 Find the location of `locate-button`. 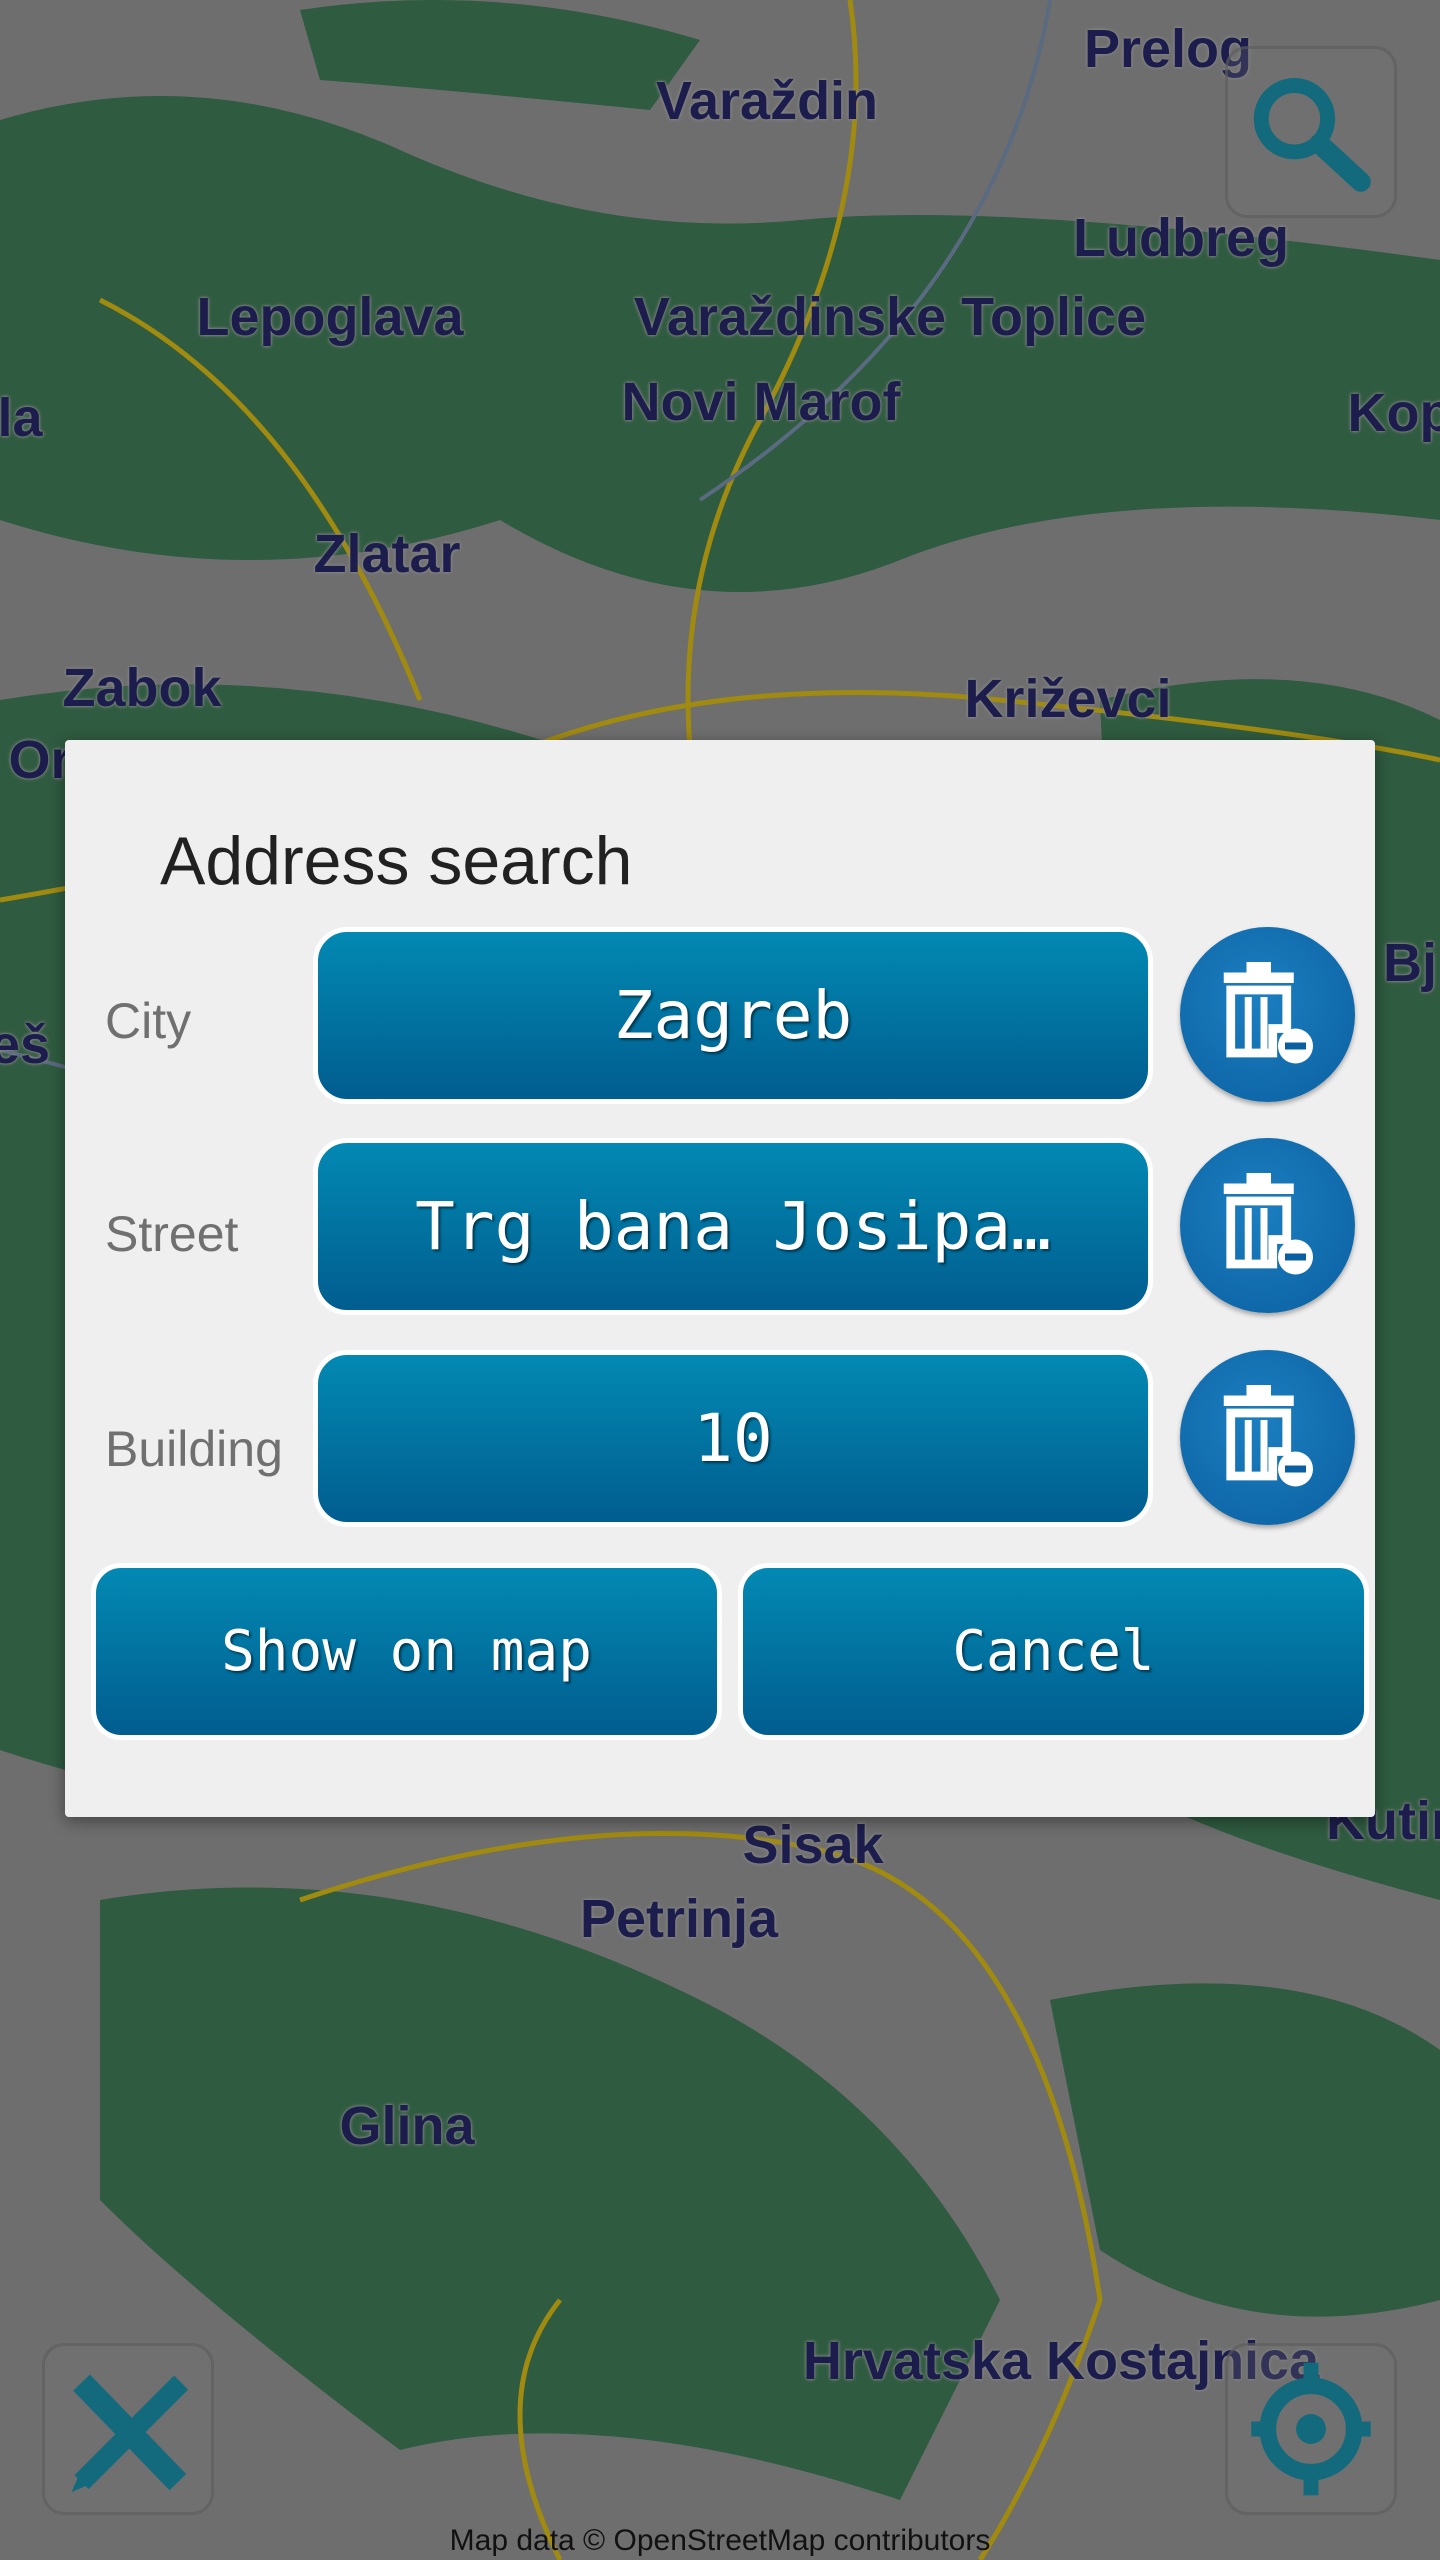

locate-button is located at coordinates (1311, 2429).